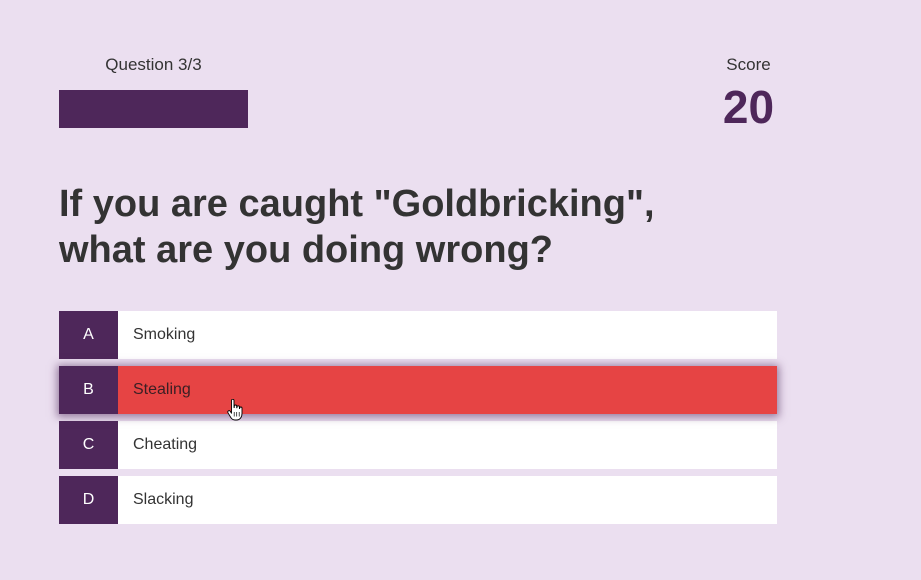  Describe the element at coordinates (163, 499) in the screenshot. I see `answer-text: Slacking` at that location.